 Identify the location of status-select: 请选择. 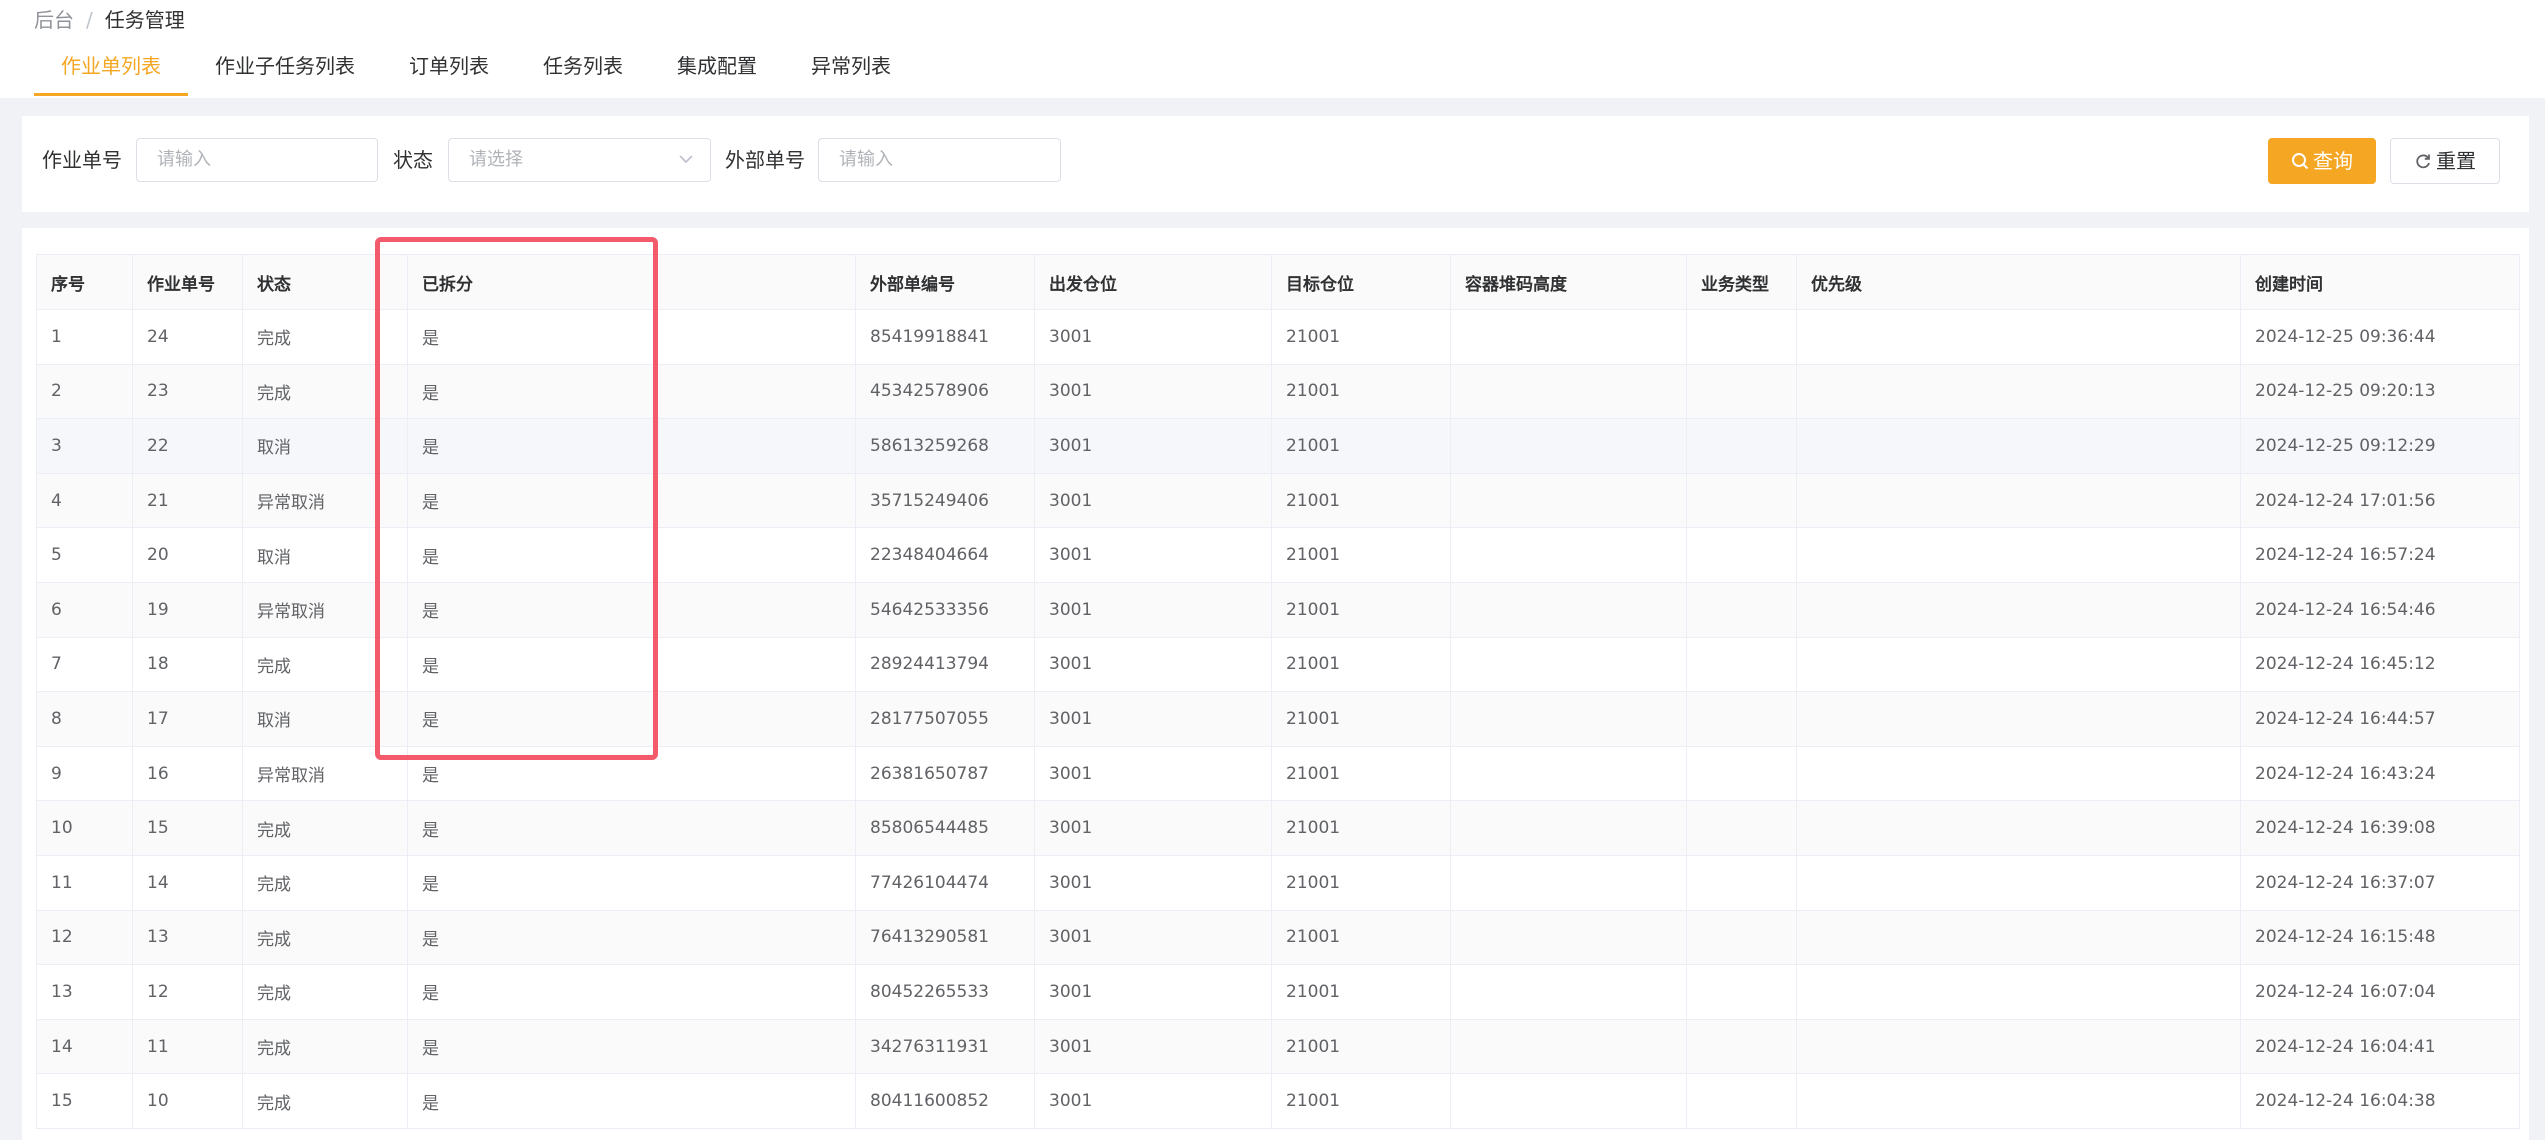
(579, 160).